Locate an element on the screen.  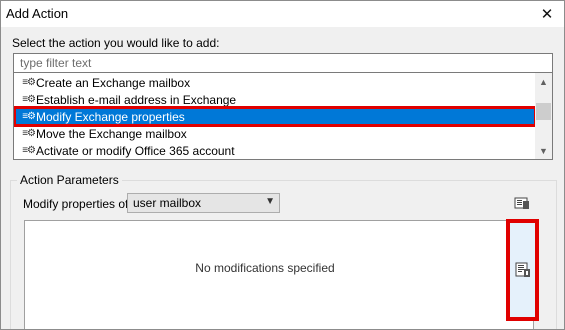
scroll-down-button: ▼ is located at coordinates (543, 150).